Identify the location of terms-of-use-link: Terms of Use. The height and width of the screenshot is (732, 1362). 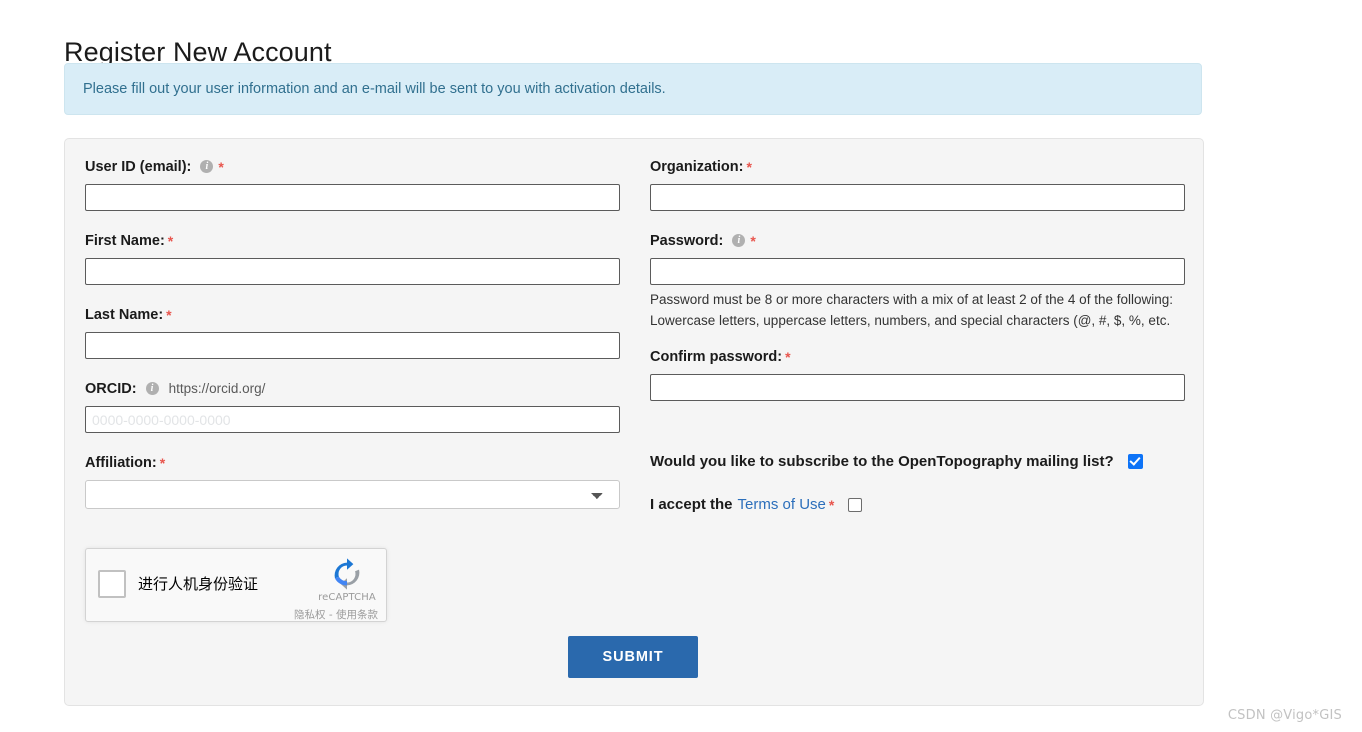
(782, 504).